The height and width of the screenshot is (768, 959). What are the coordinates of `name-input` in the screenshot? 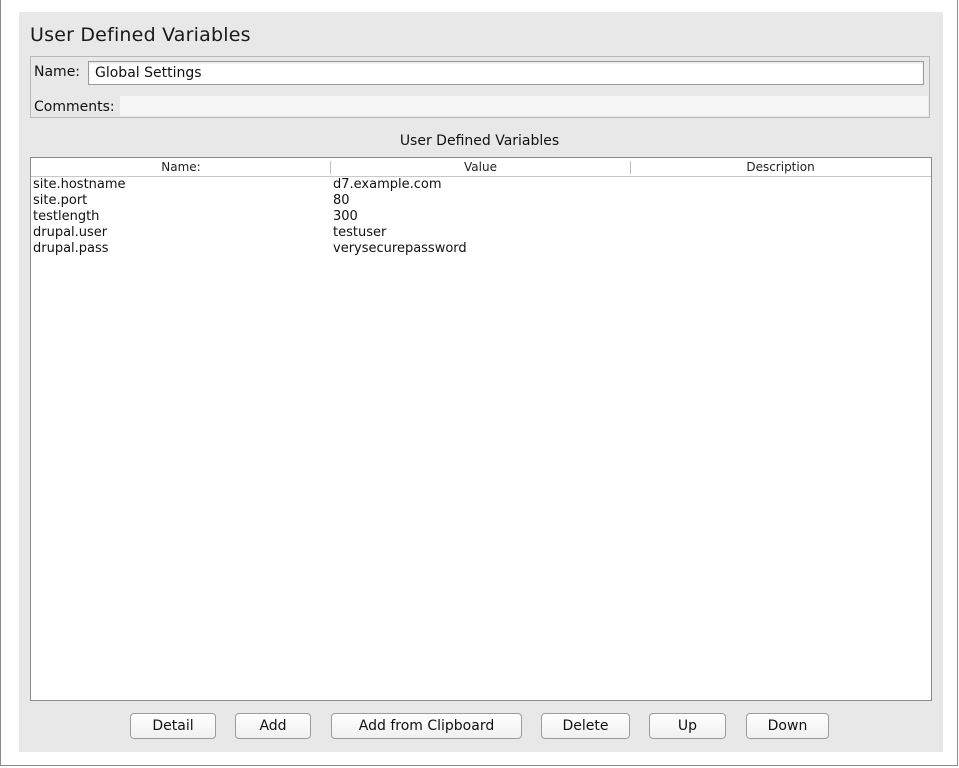 It's located at (506, 73).